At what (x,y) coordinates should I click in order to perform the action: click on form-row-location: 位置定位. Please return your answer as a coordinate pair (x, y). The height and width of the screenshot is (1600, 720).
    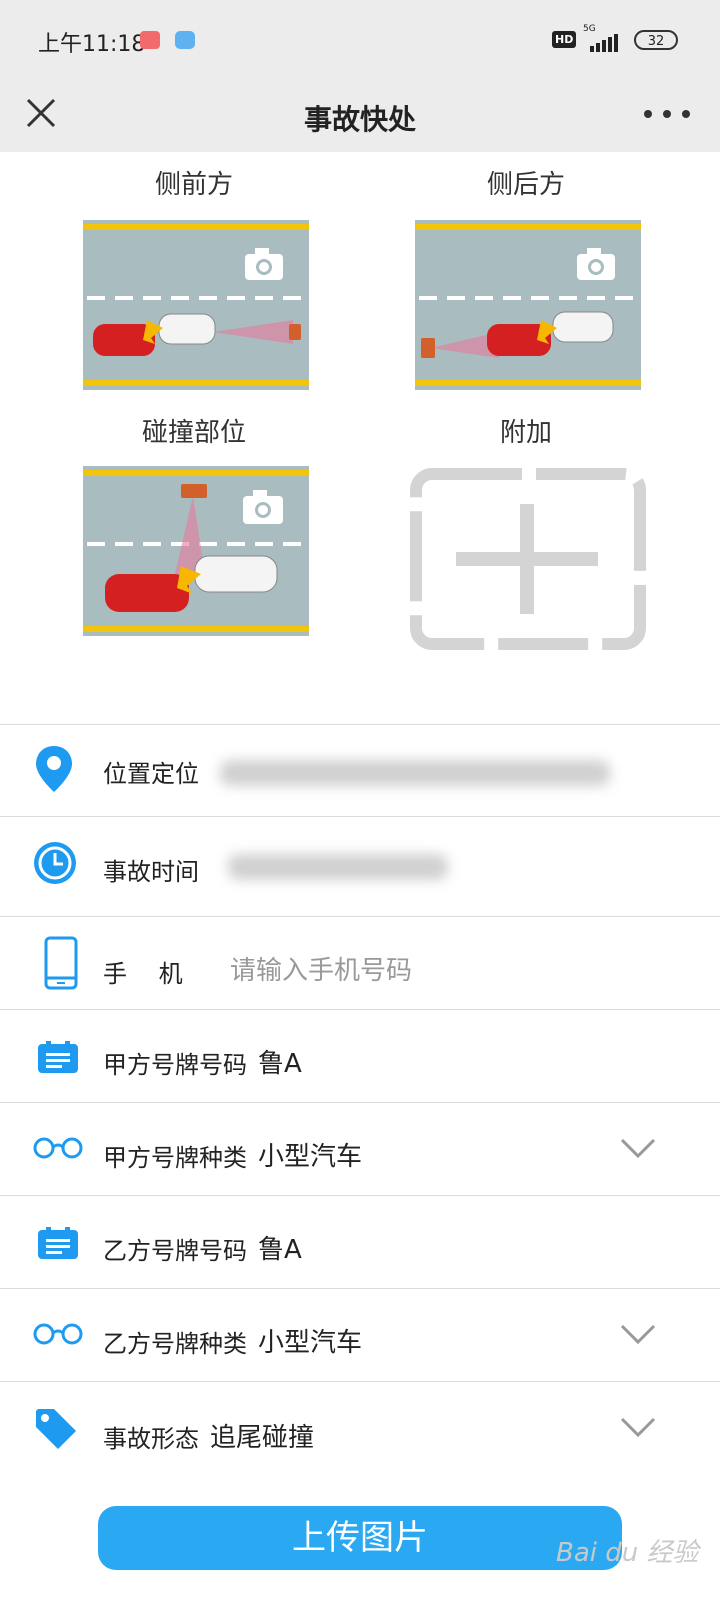
    Looking at the image, I should click on (360, 773).